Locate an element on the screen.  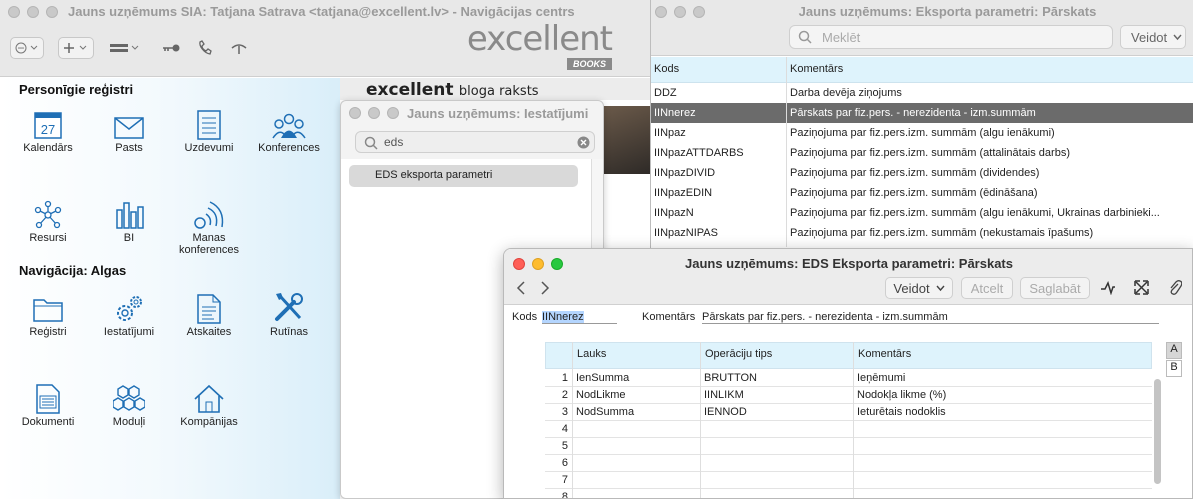
column-header-operaciju-tips: Operāciju tips is located at coordinates (738, 354).